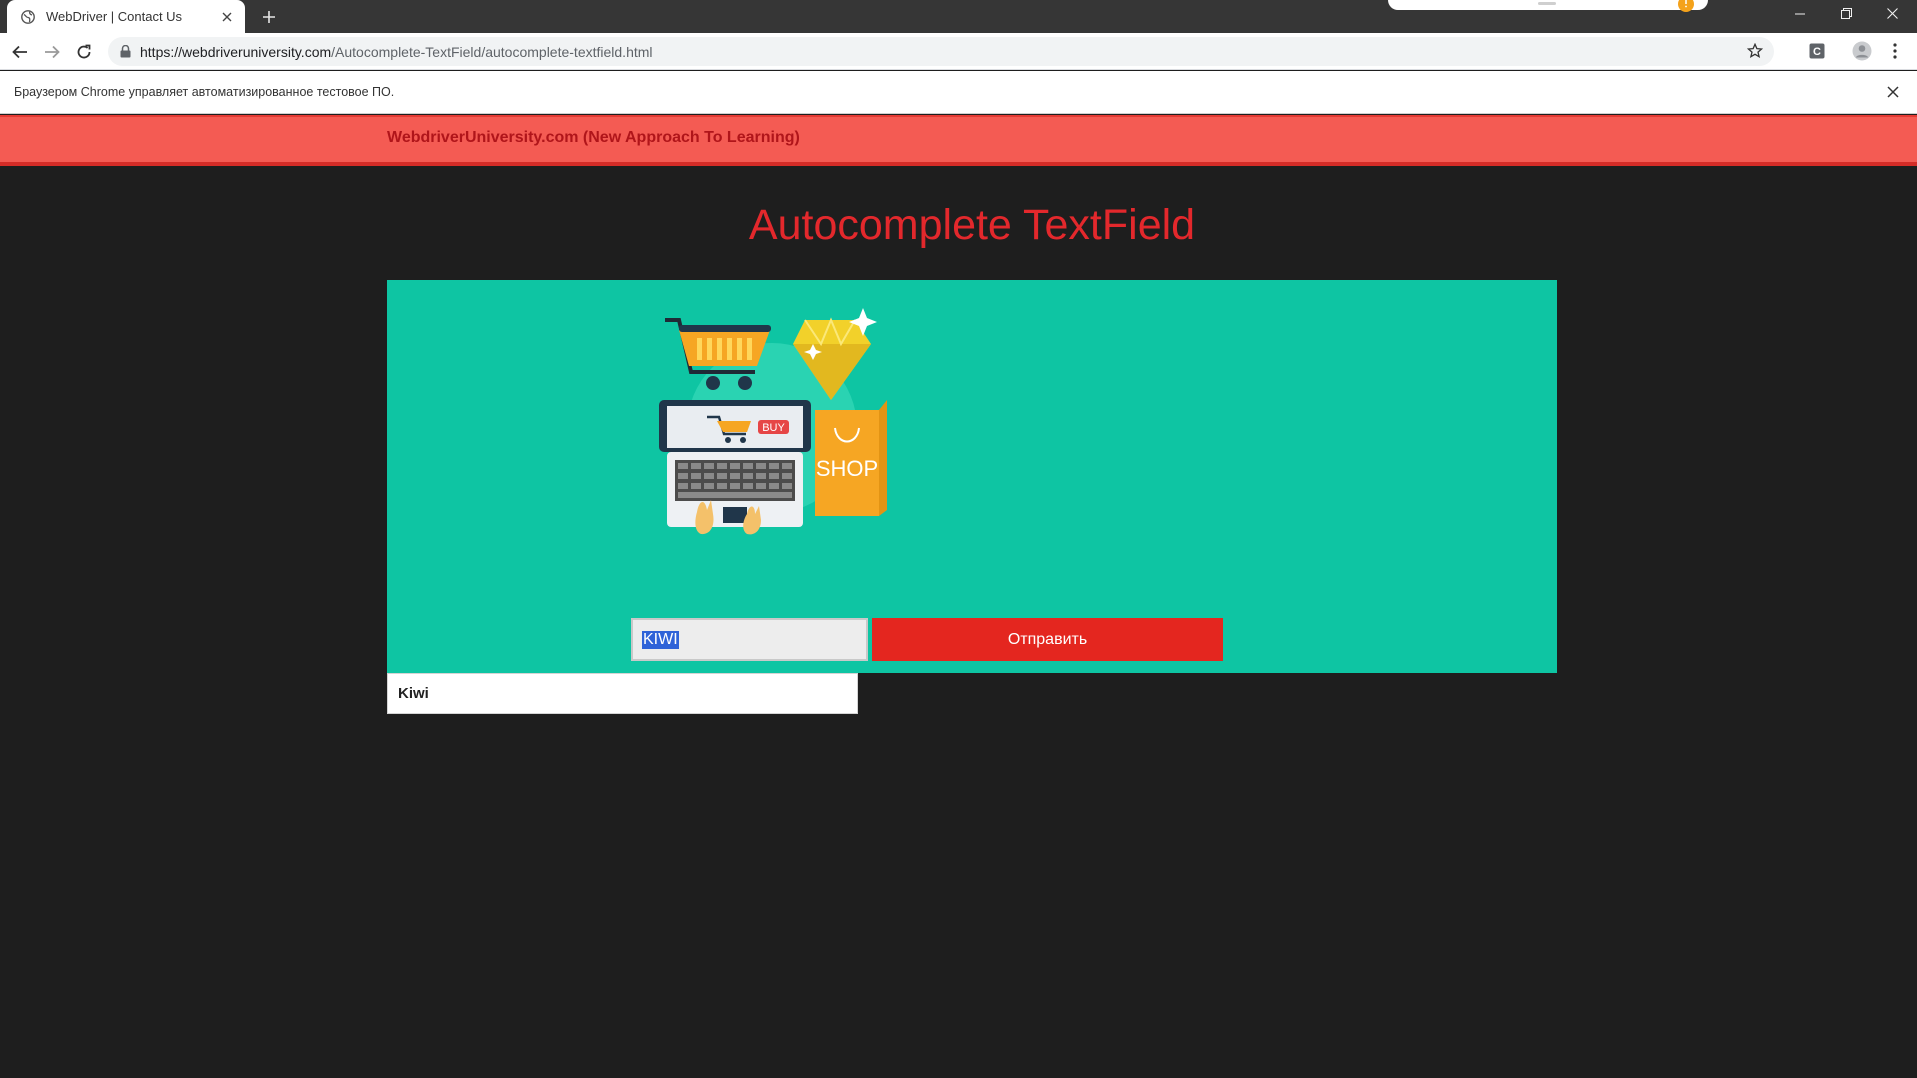 The height and width of the screenshot is (1078, 1917). I want to click on shopping-bag-icon: SHOP, so click(851, 458).